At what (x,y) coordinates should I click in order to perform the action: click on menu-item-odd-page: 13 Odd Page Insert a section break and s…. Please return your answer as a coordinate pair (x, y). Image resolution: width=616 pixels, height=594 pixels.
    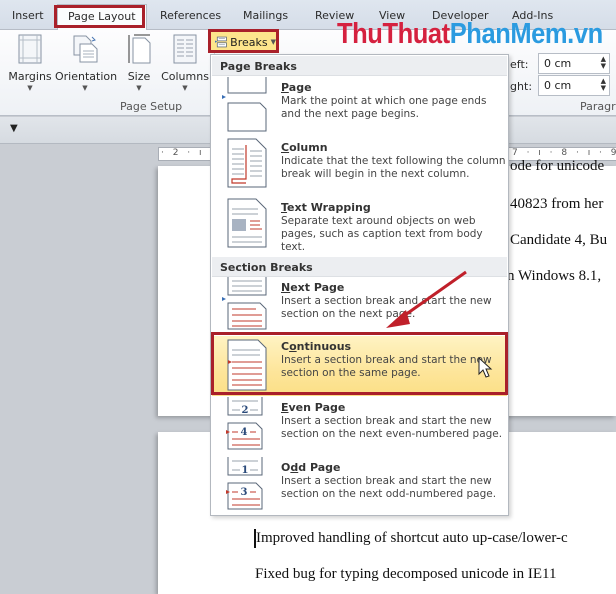
    Looking at the image, I should click on (359, 487).